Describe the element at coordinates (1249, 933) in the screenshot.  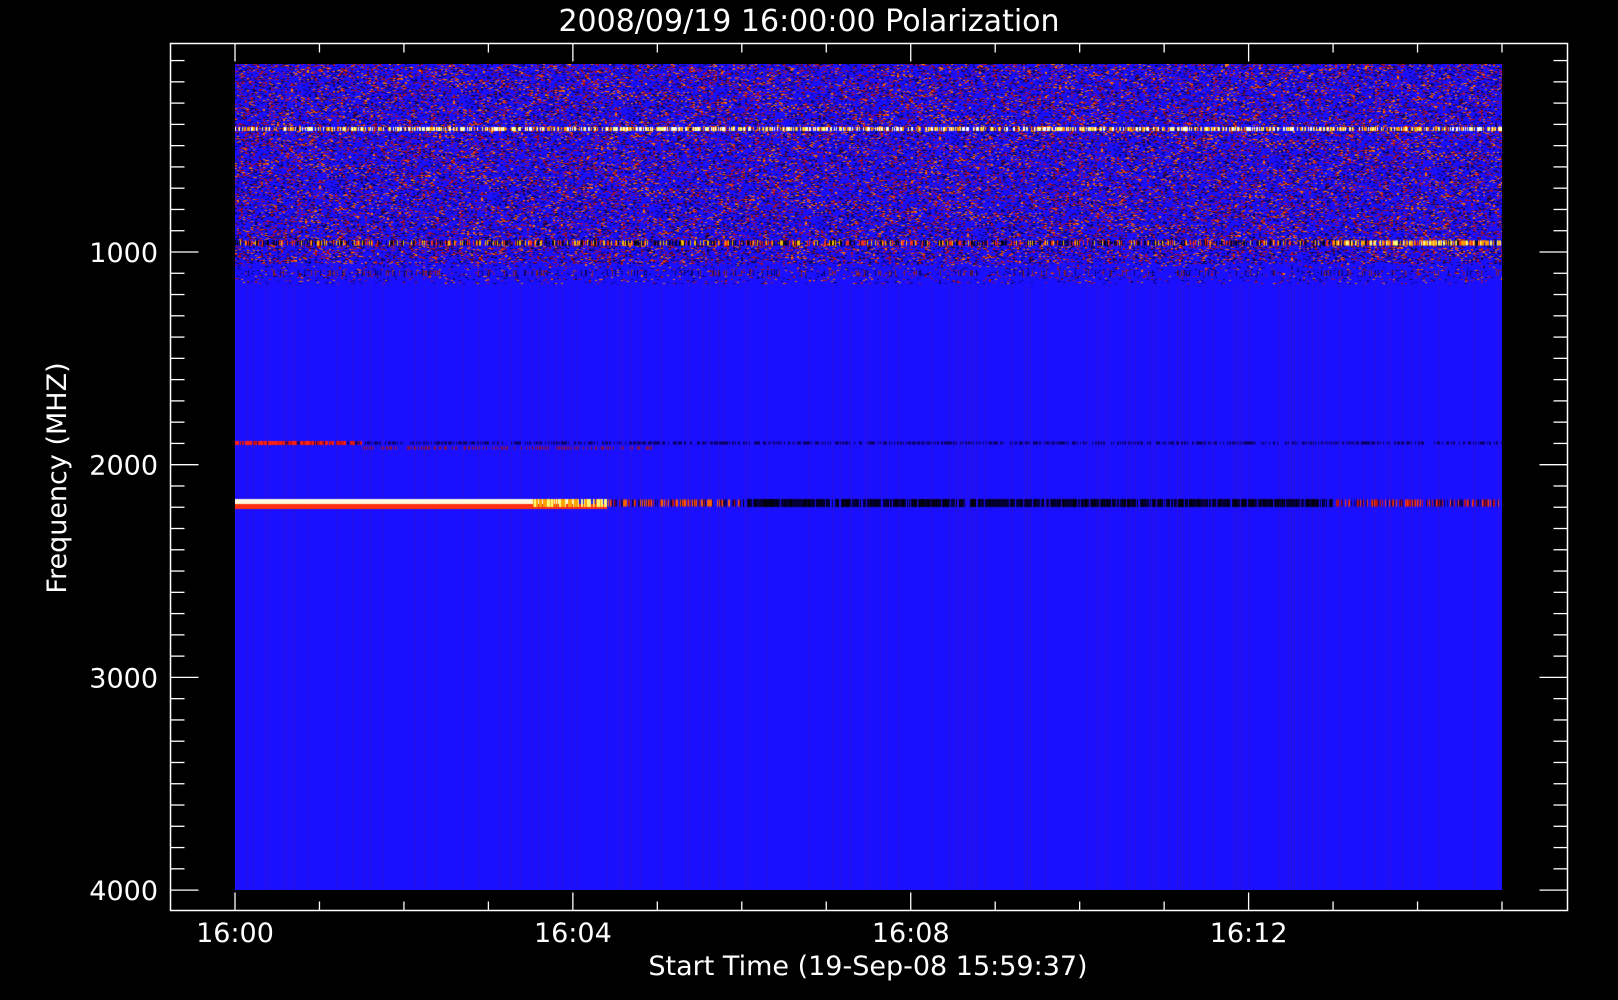
I see `x-tick-label: 16:12` at that location.